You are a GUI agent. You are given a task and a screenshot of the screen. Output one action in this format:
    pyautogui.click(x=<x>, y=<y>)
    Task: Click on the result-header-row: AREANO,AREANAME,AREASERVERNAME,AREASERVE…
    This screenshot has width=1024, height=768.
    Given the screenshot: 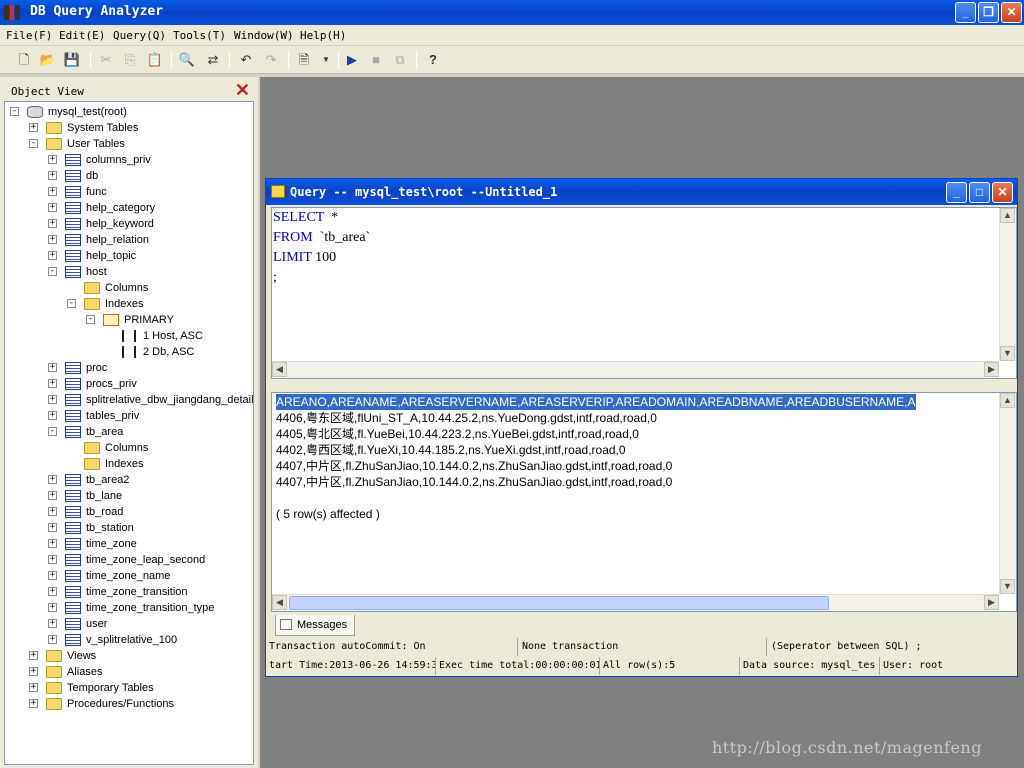 What is the action you would take?
    pyautogui.click(x=596, y=402)
    